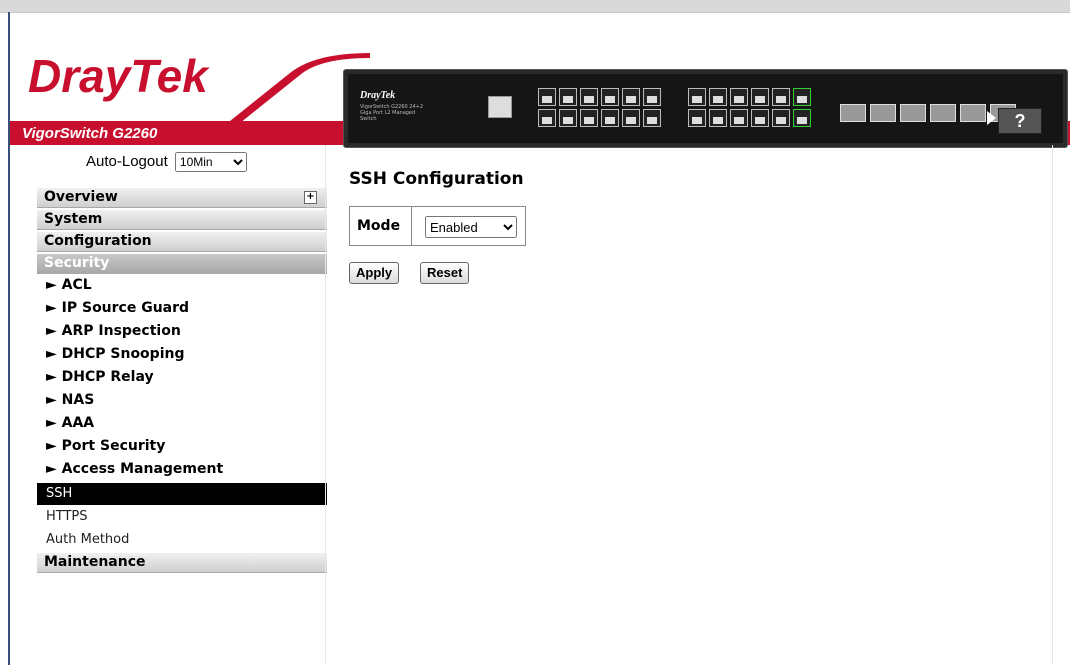 The height and width of the screenshot is (665, 1070). Describe the element at coordinates (115, 354) in the screenshot. I see `nav-dhcp-snooping: ► DHCP Snooping` at that location.